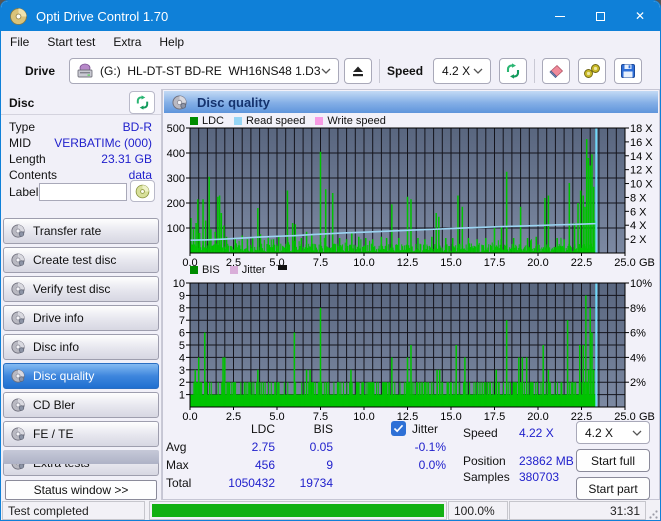 The width and height of the screenshot is (661, 521). I want to click on eraser-icon, so click(556, 71).